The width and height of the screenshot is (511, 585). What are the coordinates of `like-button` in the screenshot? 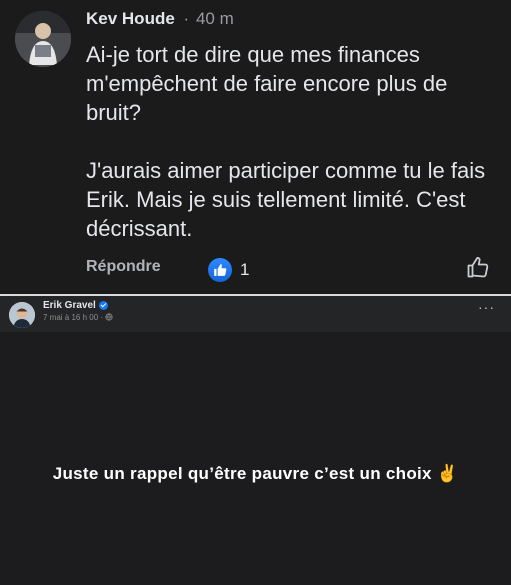 It's located at (478, 267).